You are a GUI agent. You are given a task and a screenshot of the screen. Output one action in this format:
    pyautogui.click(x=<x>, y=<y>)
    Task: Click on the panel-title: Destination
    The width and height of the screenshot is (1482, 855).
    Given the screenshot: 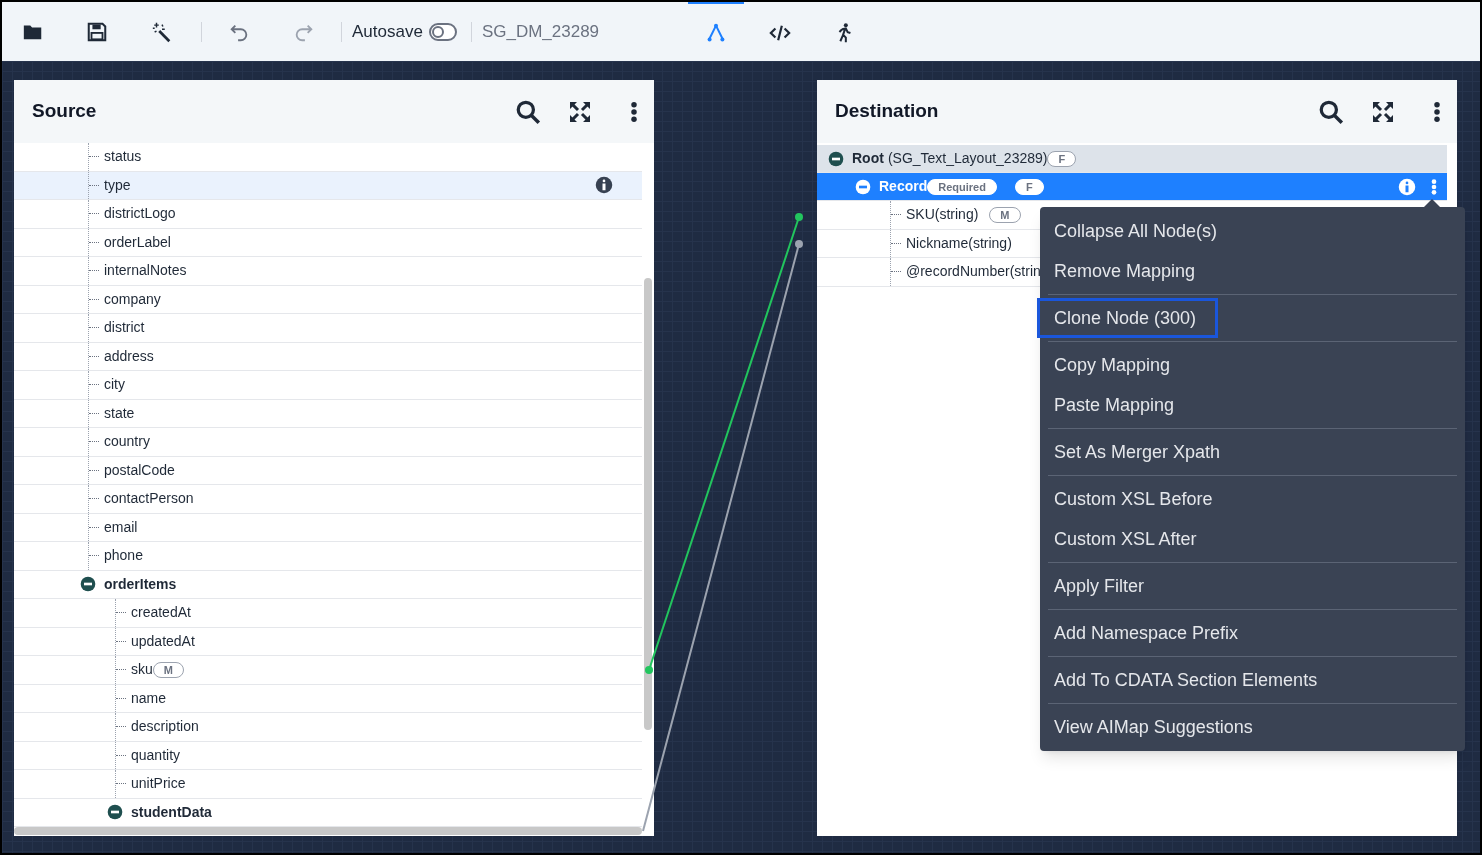 What is the action you would take?
    pyautogui.click(x=887, y=111)
    